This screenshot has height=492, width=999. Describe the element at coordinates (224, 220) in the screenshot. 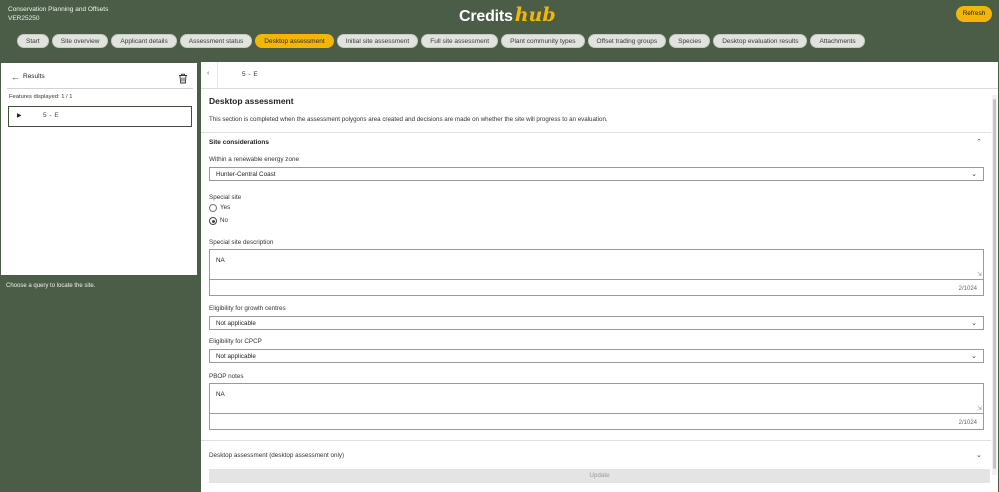

I see `radio-no-label: No` at that location.